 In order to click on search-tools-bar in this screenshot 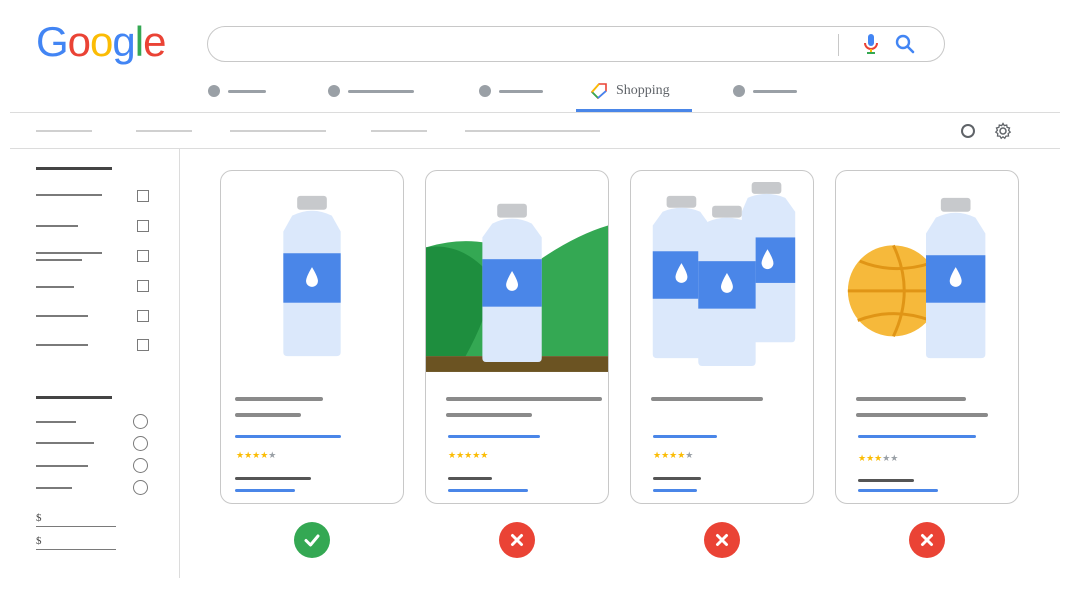, I will do `click(540, 131)`.